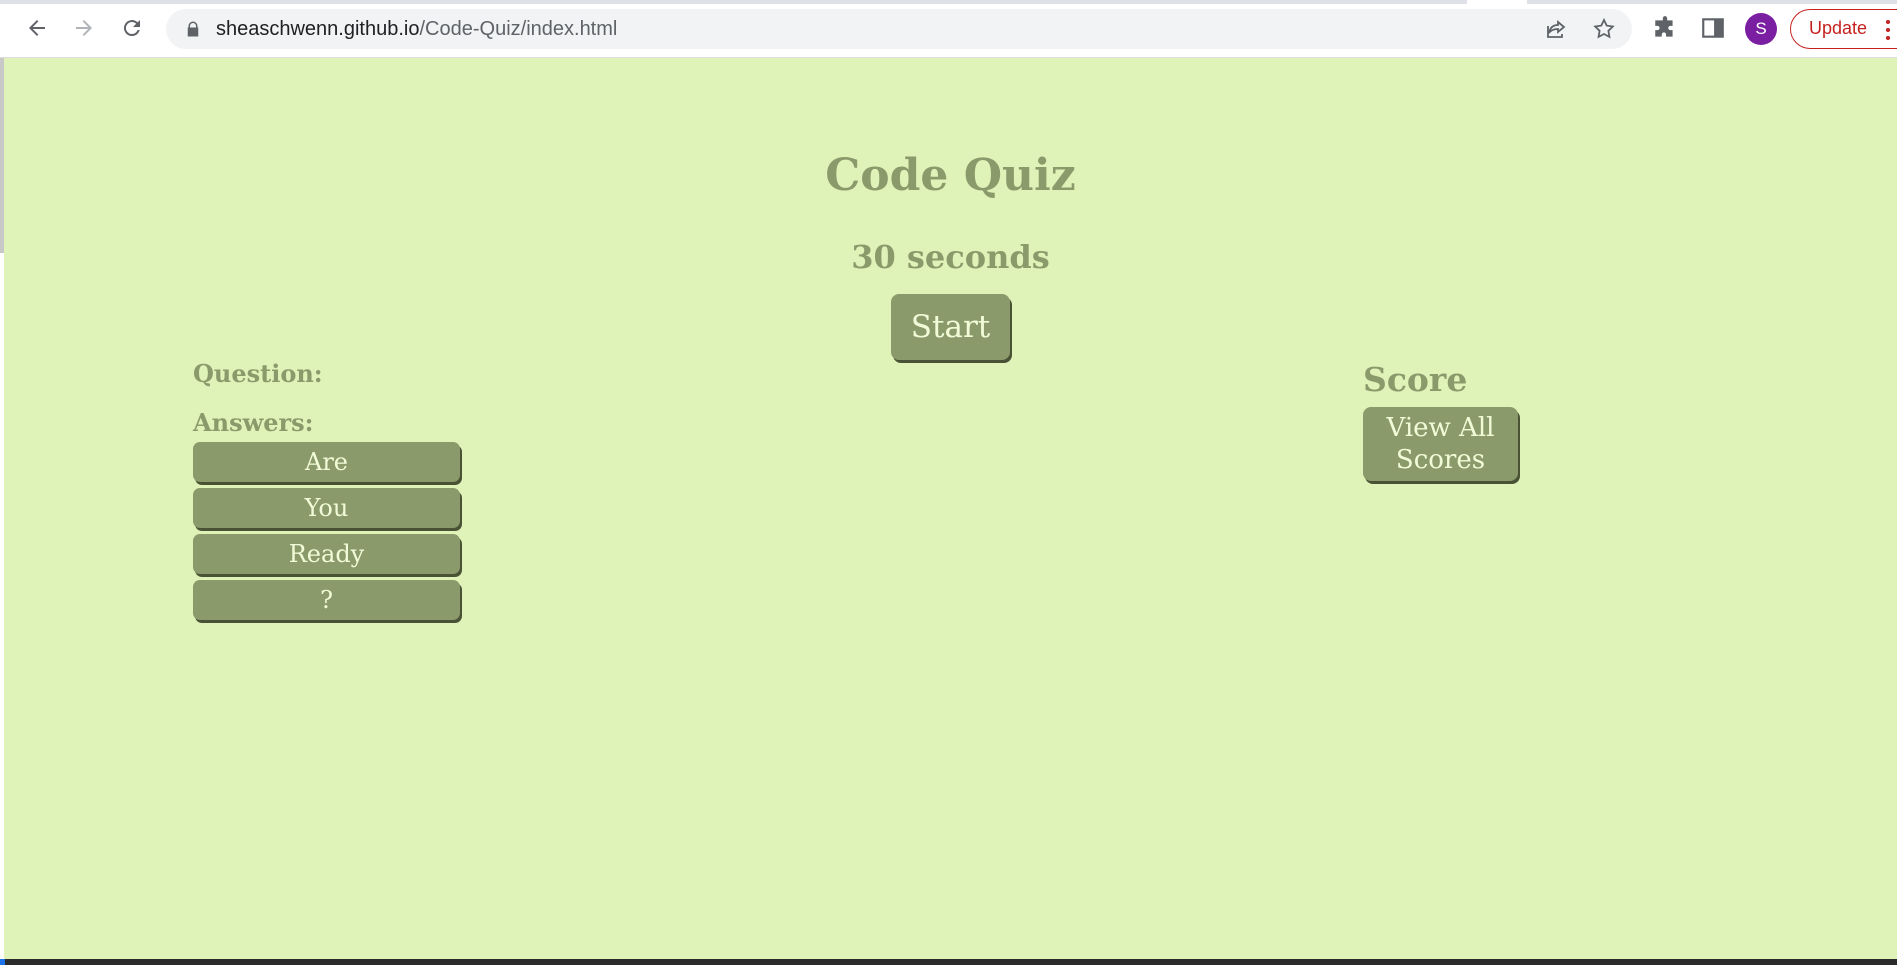  I want to click on bookmark-star-icon, so click(1604, 29).